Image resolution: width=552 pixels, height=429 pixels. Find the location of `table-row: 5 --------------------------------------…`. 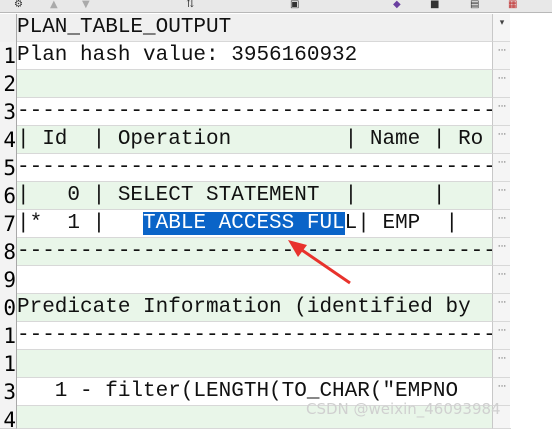

table-row: 5 --------------------------------------… is located at coordinates (255, 168).